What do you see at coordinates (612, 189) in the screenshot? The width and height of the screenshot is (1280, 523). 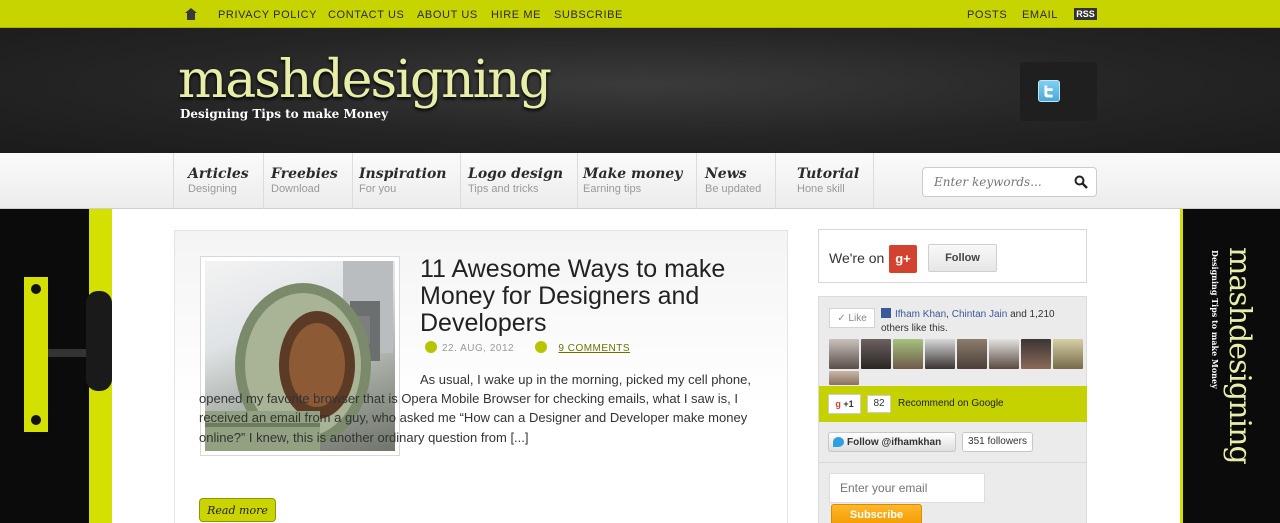 I see `nav-item-subtitle: Earning tips` at bounding box center [612, 189].